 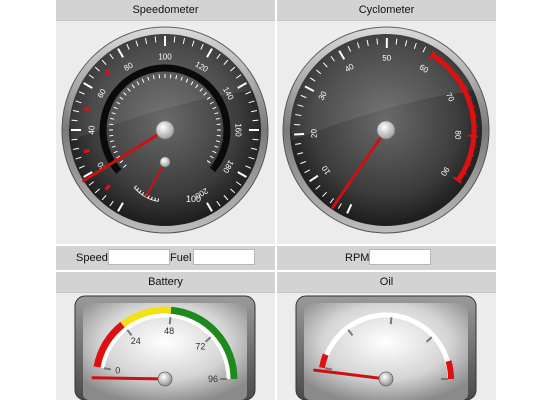 What do you see at coordinates (139, 257) in the screenshot?
I see `speed-input` at bounding box center [139, 257].